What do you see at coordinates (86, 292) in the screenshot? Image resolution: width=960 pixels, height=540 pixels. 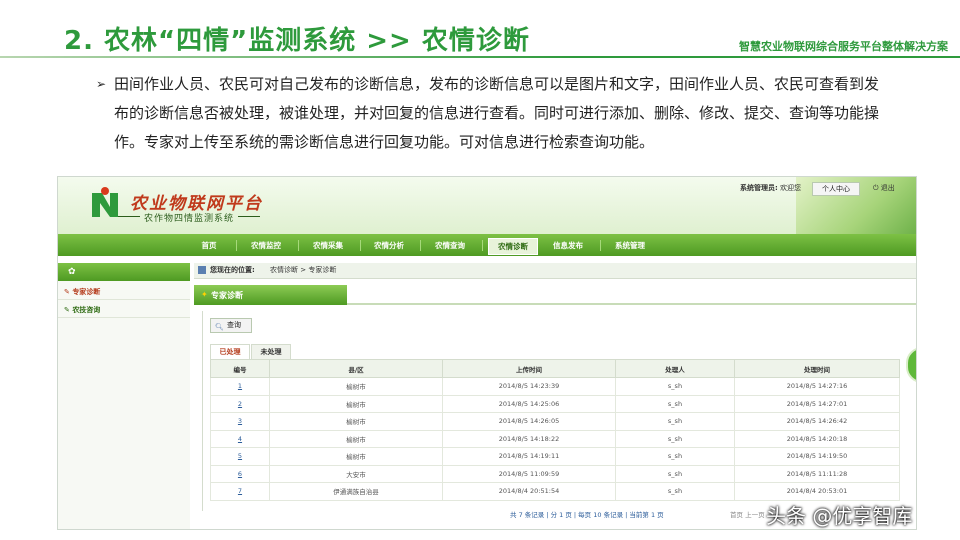 I see `sidebar-item-label: 专家诊断` at bounding box center [86, 292].